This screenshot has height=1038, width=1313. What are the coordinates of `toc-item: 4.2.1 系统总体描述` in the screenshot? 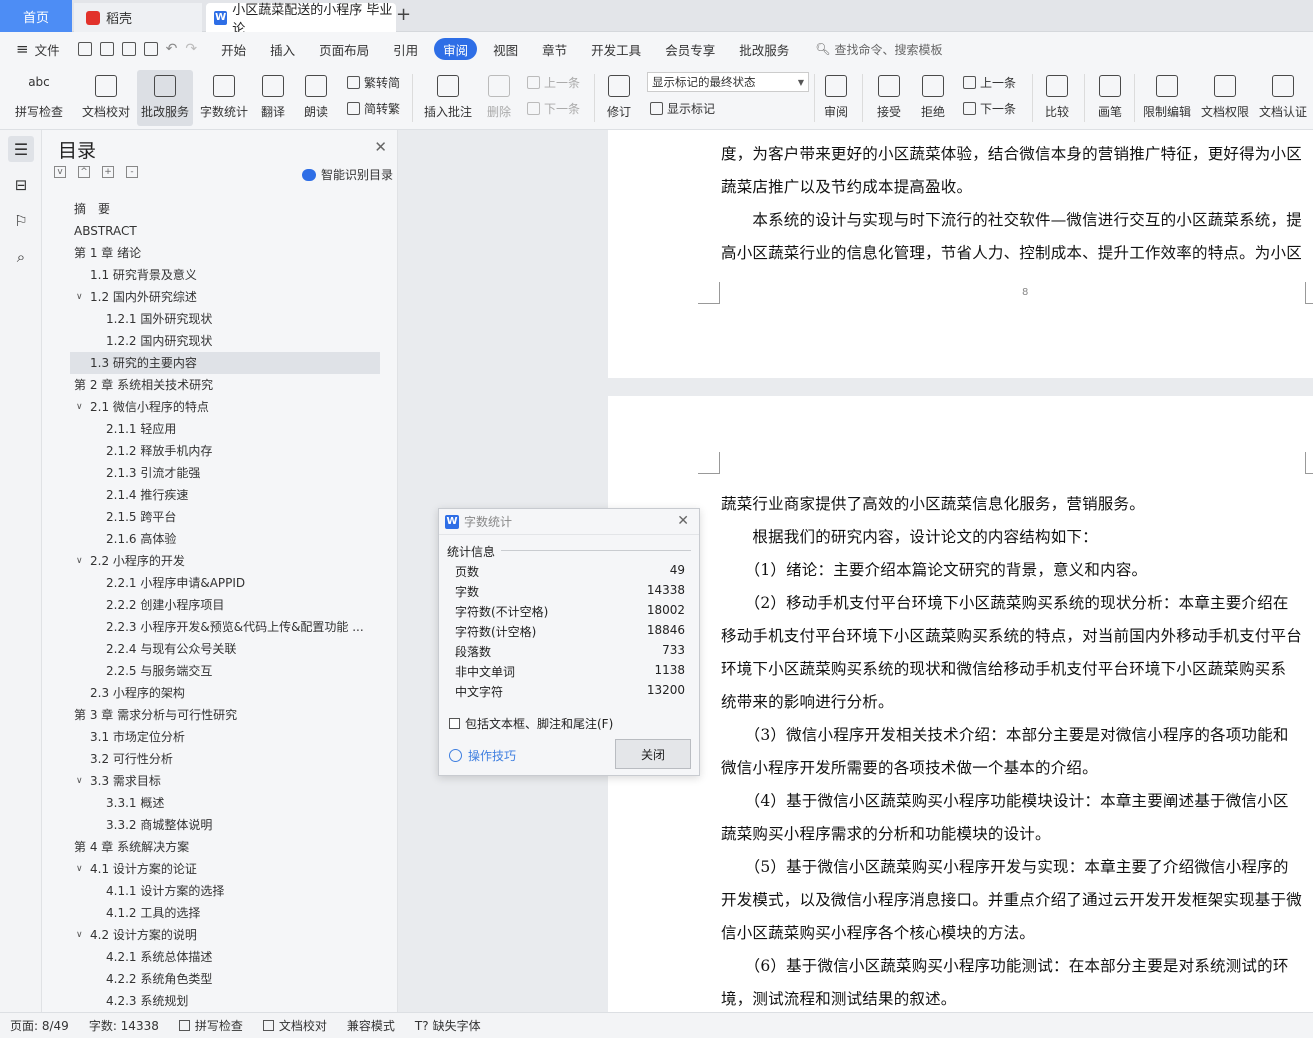 It's located at (225, 957).